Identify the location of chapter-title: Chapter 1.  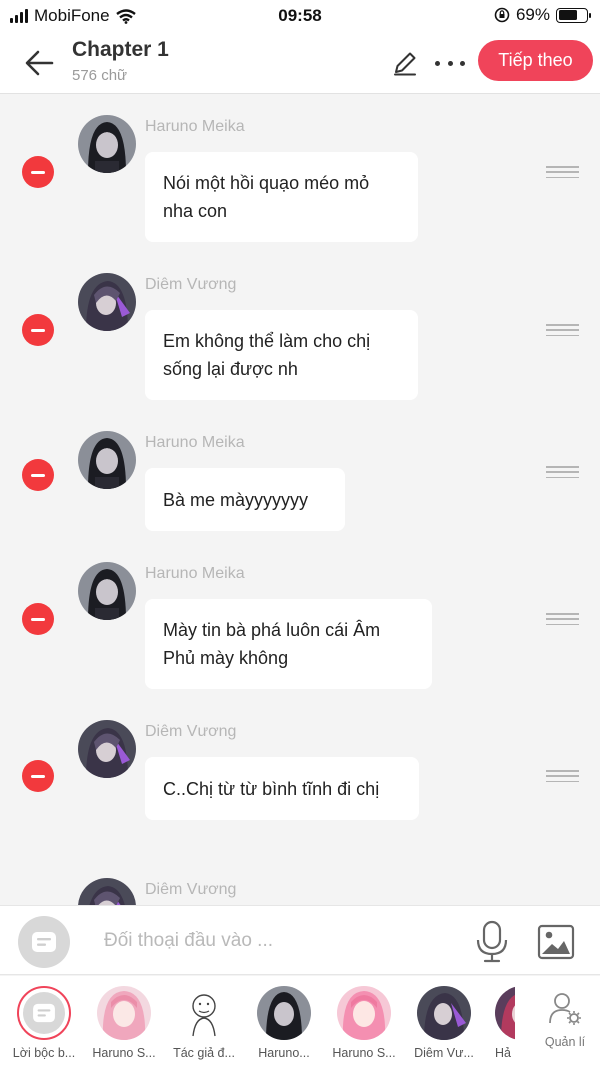
(120, 49).